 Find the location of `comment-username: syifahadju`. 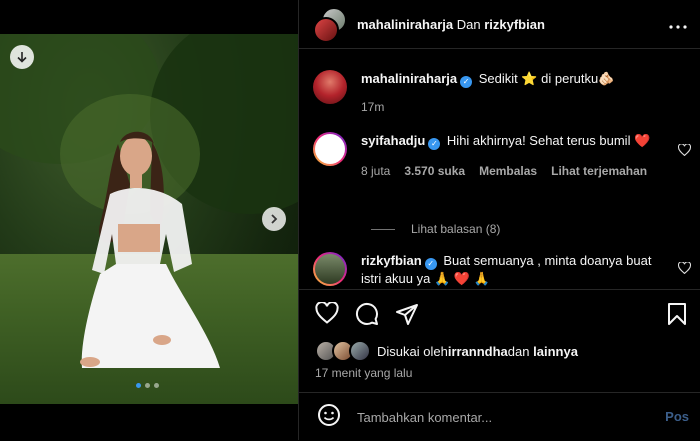

comment-username: syifahadju is located at coordinates (393, 140).